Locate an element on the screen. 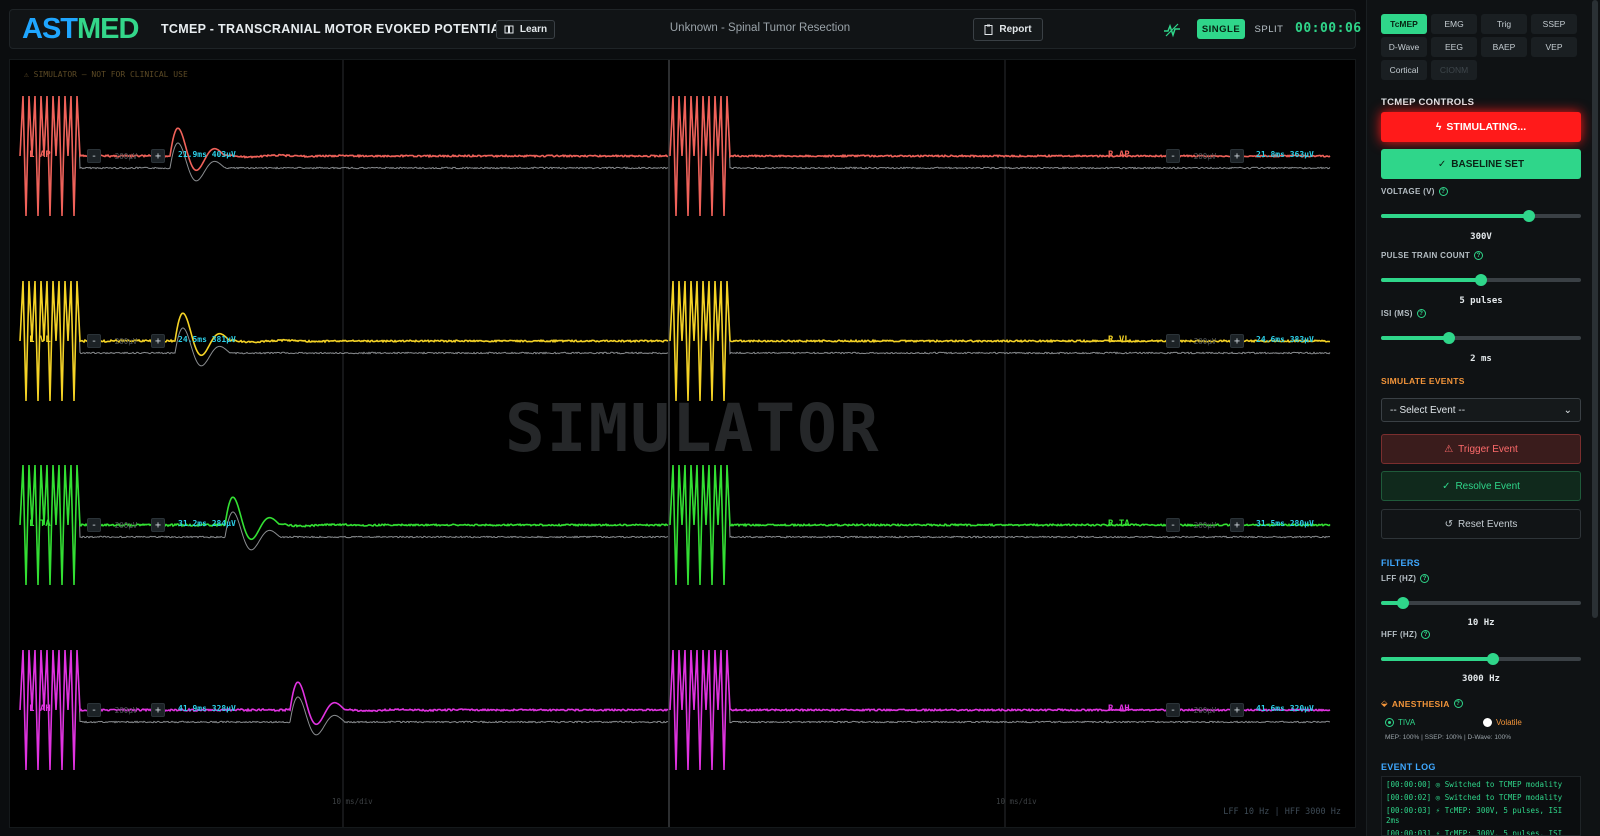 This screenshot has height=836, width=1600. warning-icon: ⚠ is located at coordinates (1449, 449).